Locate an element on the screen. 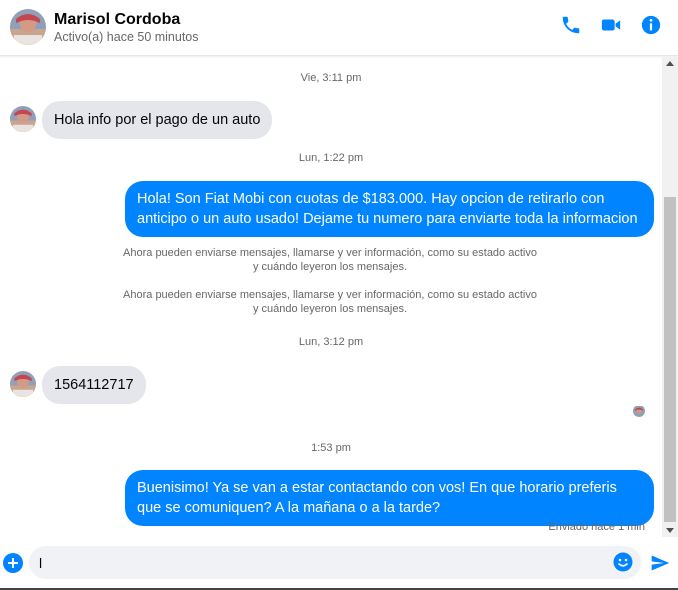  message-input-wrapper is located at coordinates (335, 562).